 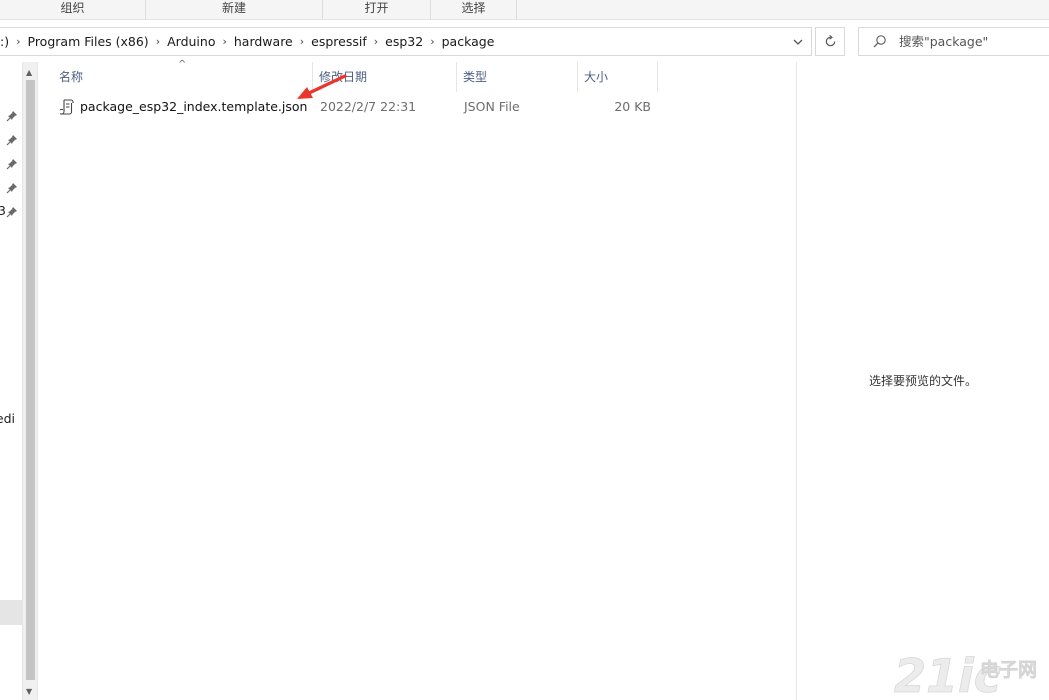 I want to click on svg-text: 电子网, so click(x=1008, y=669).